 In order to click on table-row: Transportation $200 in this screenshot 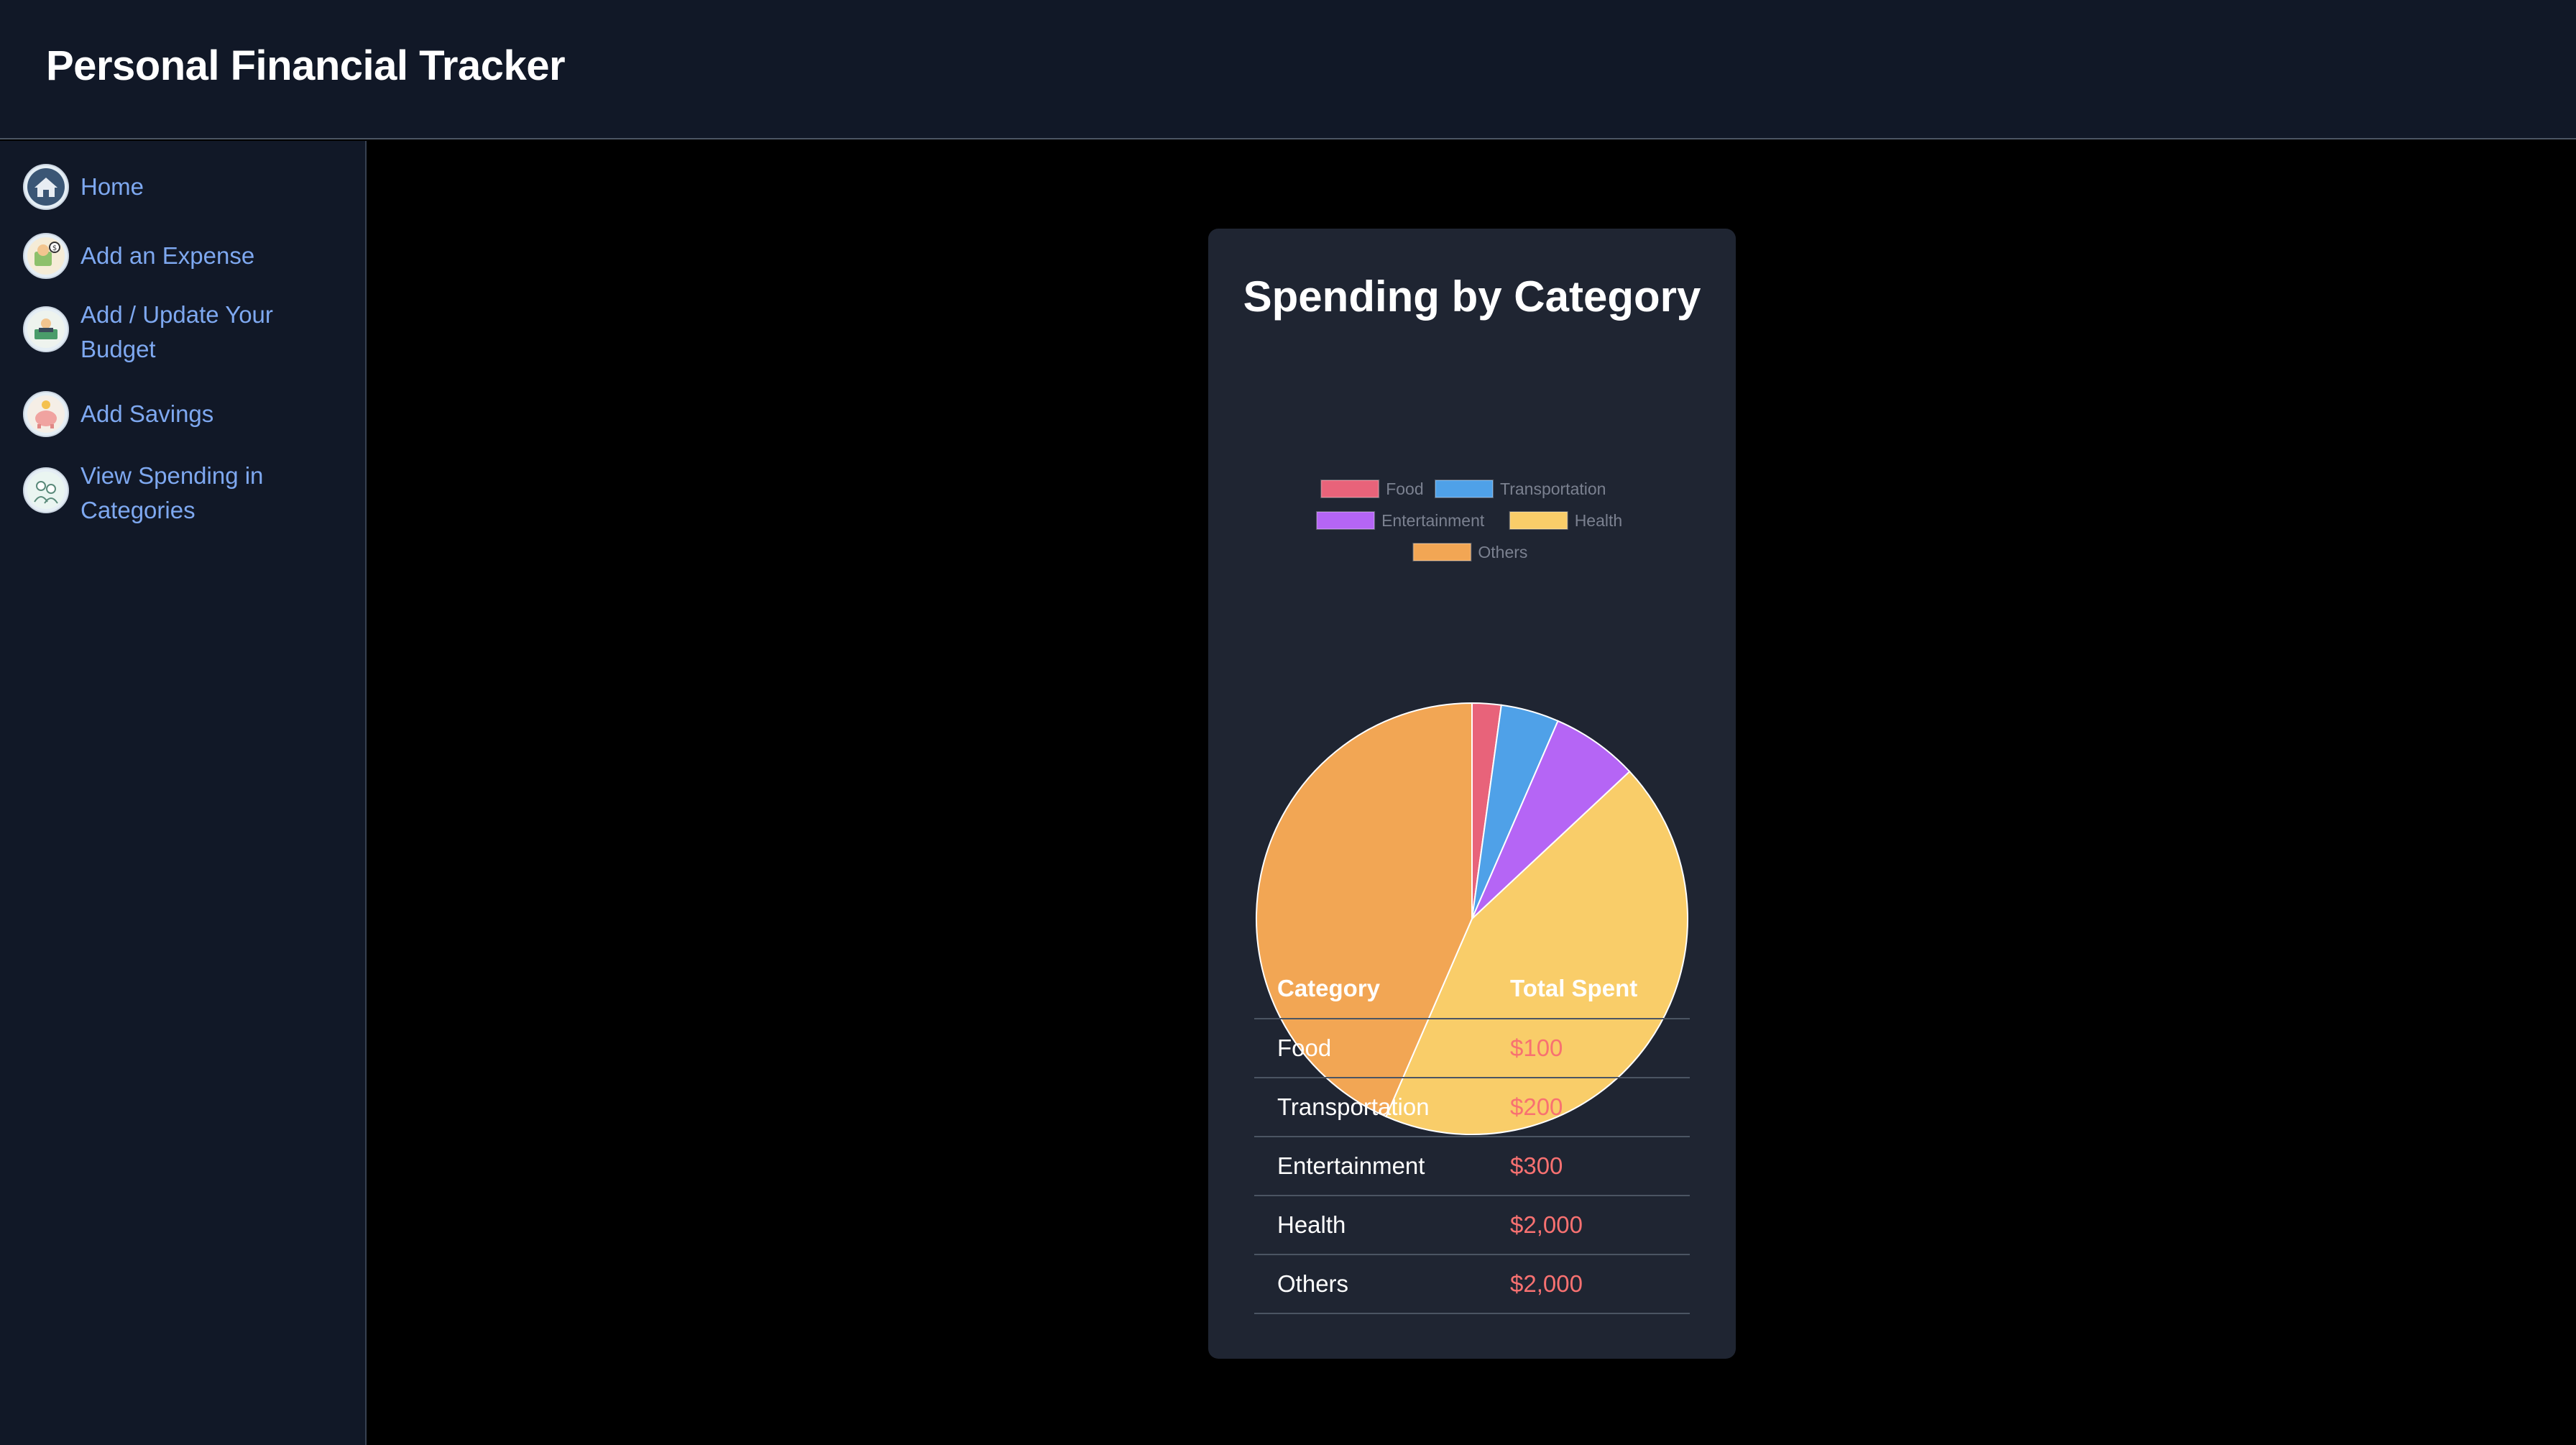, I will do `click(1472, 1107)`.